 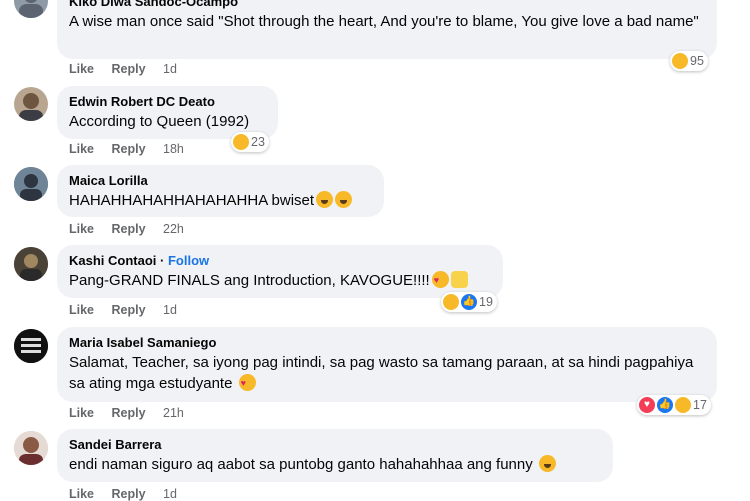 I want to click on reaction-count: 23, so click(x=258, y=142).